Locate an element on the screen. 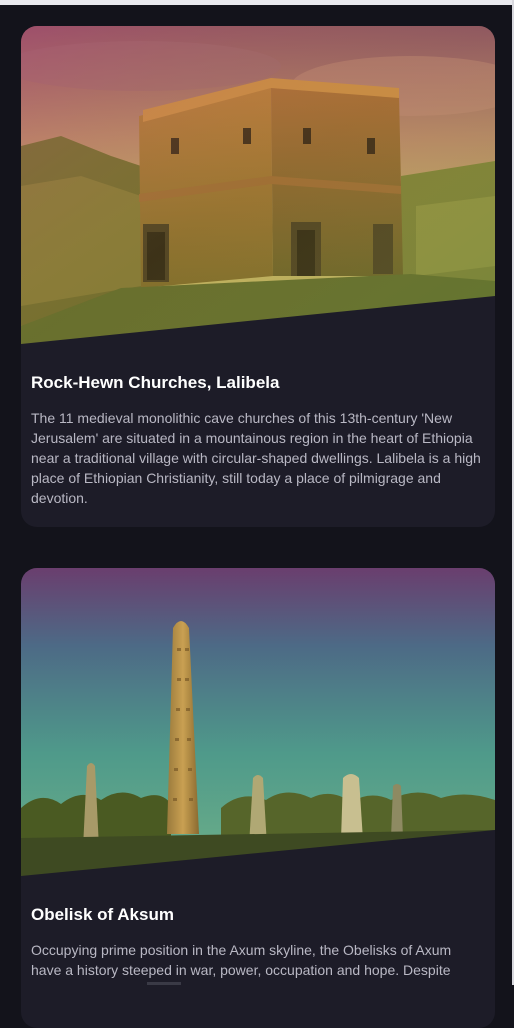  card-title: Rock-Hewn Churches, Lalibela is located at coordinates (155, 382).